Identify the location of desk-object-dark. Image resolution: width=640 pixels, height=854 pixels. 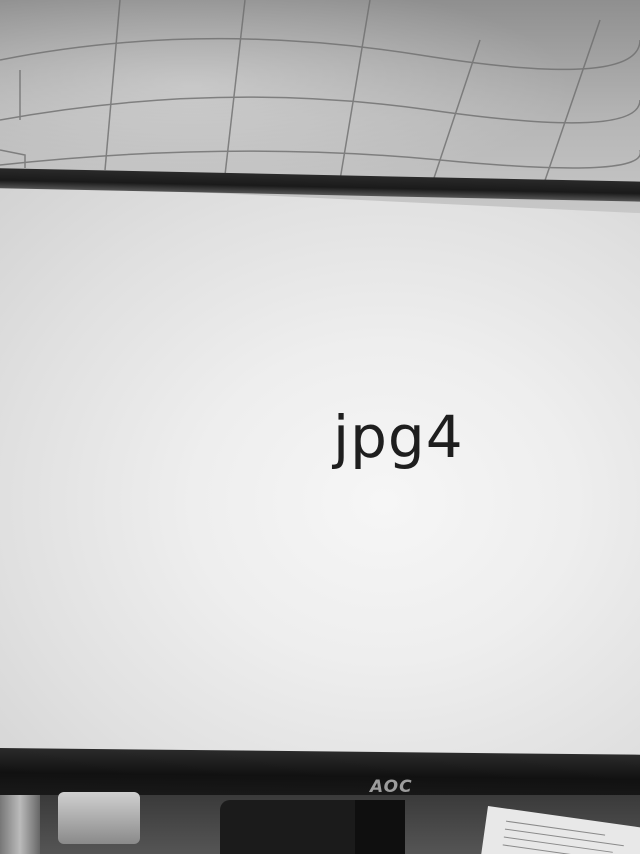
(295, 827).